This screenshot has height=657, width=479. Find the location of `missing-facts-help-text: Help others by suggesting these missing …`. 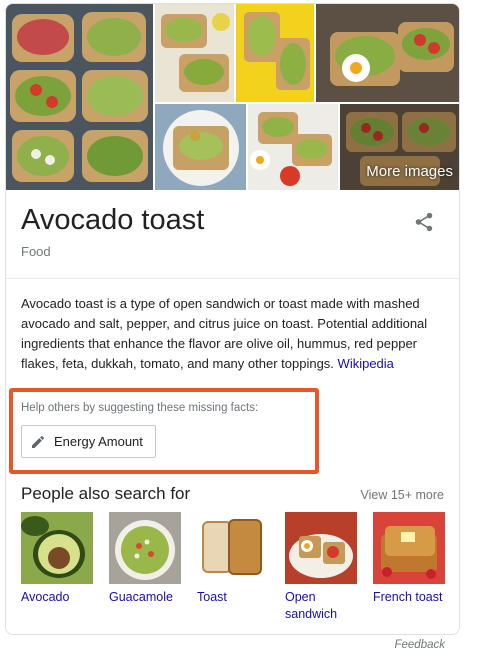

missing-facts-help-text: Help others by suggesting these missing … is located at coordinates (140, 408).